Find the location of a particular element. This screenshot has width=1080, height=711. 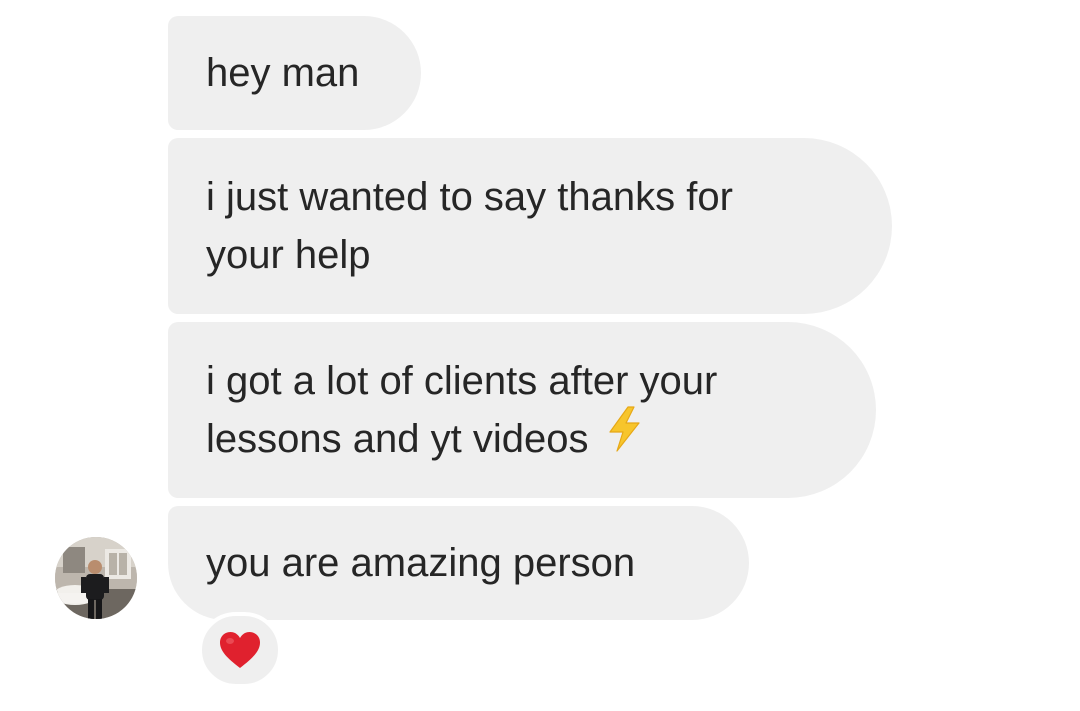

sender-avatar is located at coordinates (96, 578).